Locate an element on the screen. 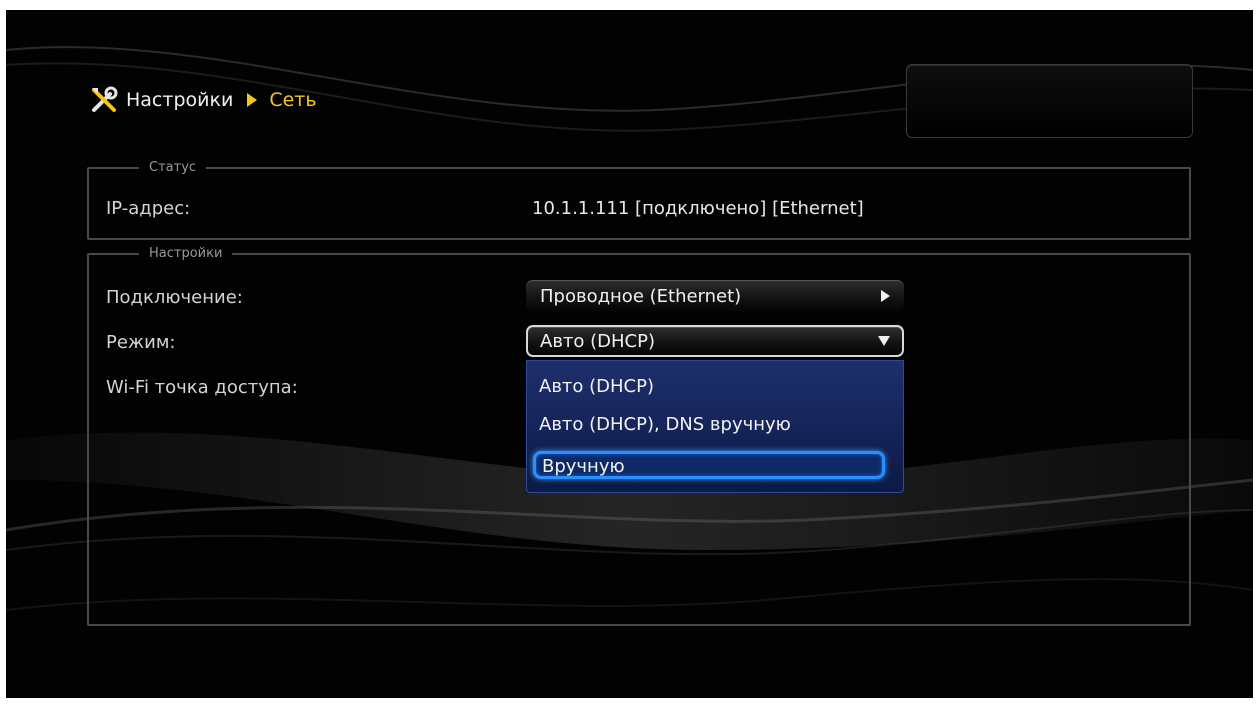 Image resolution: width=1259 pixels, height=706 pixels. connection-select: Проводное (Ethernet) is located at coordinates (715, 296).